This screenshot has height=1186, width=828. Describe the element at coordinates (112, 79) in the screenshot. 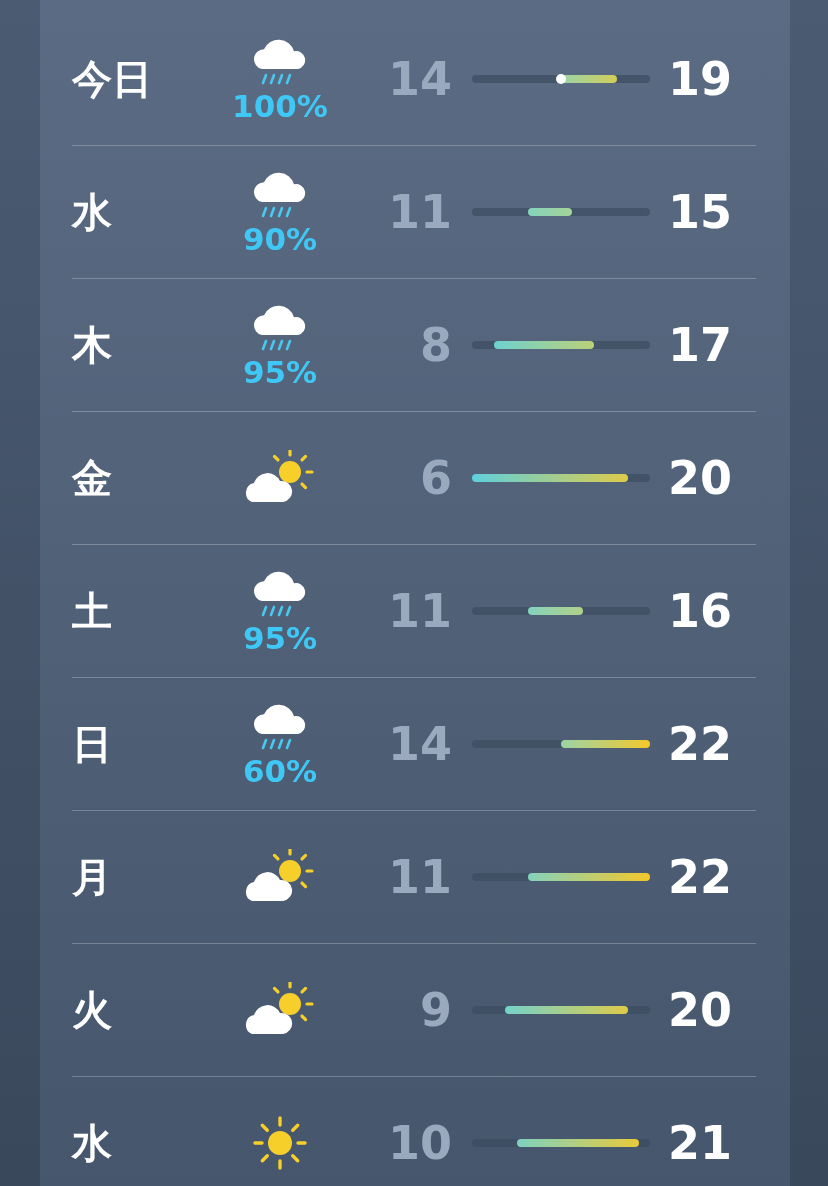

I see `day-label: 今日` at that location.